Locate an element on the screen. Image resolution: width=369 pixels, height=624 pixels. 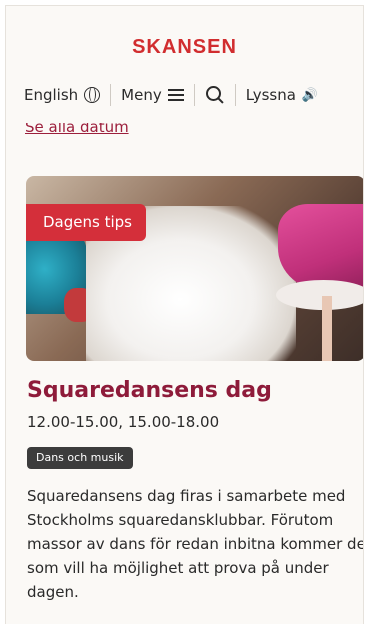
todays-tip-badge: Dagens tips is located at coordinates (86, 222).